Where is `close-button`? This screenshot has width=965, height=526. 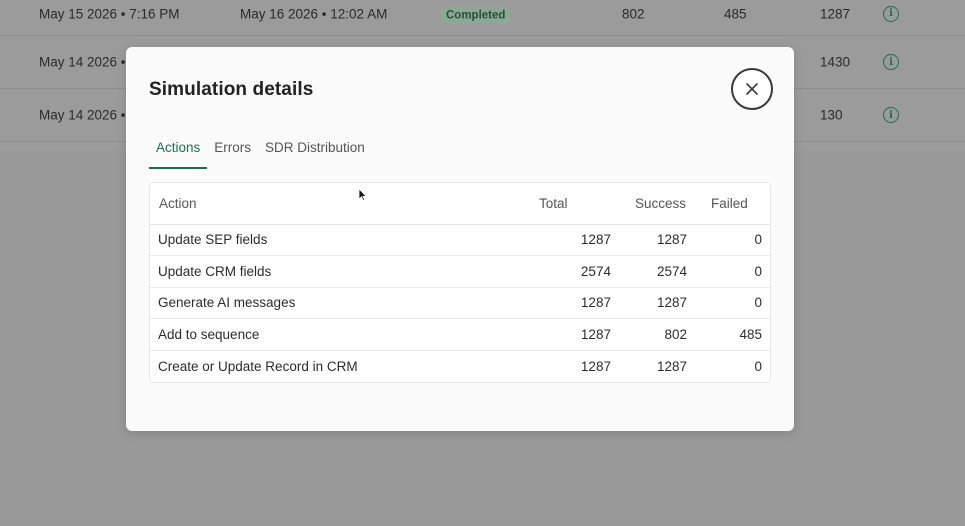
close-button is located at coordinates (752, 89).